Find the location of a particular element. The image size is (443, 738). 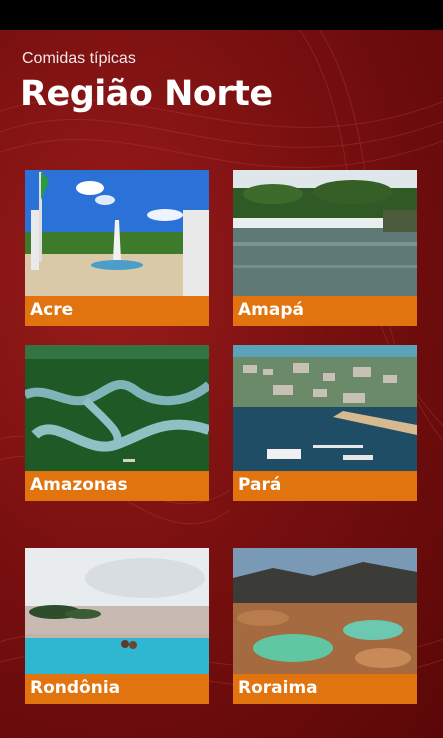

tile-label-bar: Amapá is located at coordinates (325, 311).